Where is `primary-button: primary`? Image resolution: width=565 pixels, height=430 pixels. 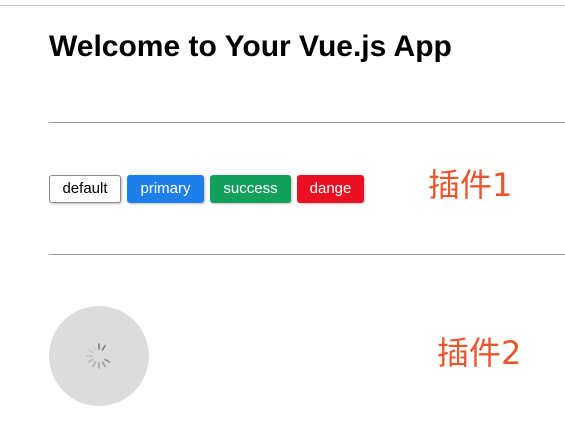
primary-button: primary is located at coordinates (165, 189).